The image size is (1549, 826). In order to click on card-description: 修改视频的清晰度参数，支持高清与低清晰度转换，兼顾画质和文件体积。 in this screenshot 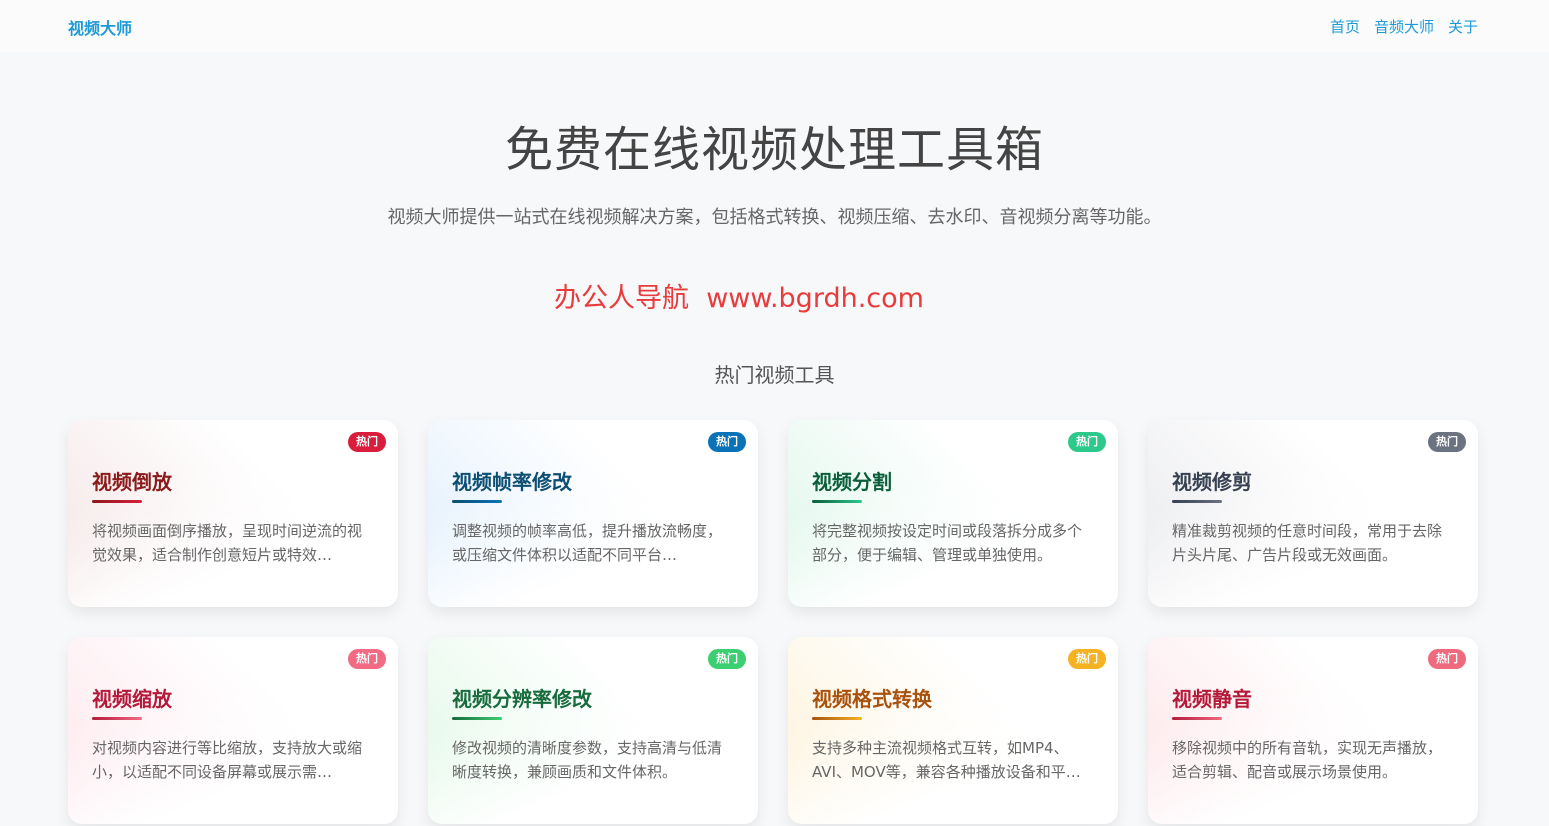, I will do `click(587, 760)`.